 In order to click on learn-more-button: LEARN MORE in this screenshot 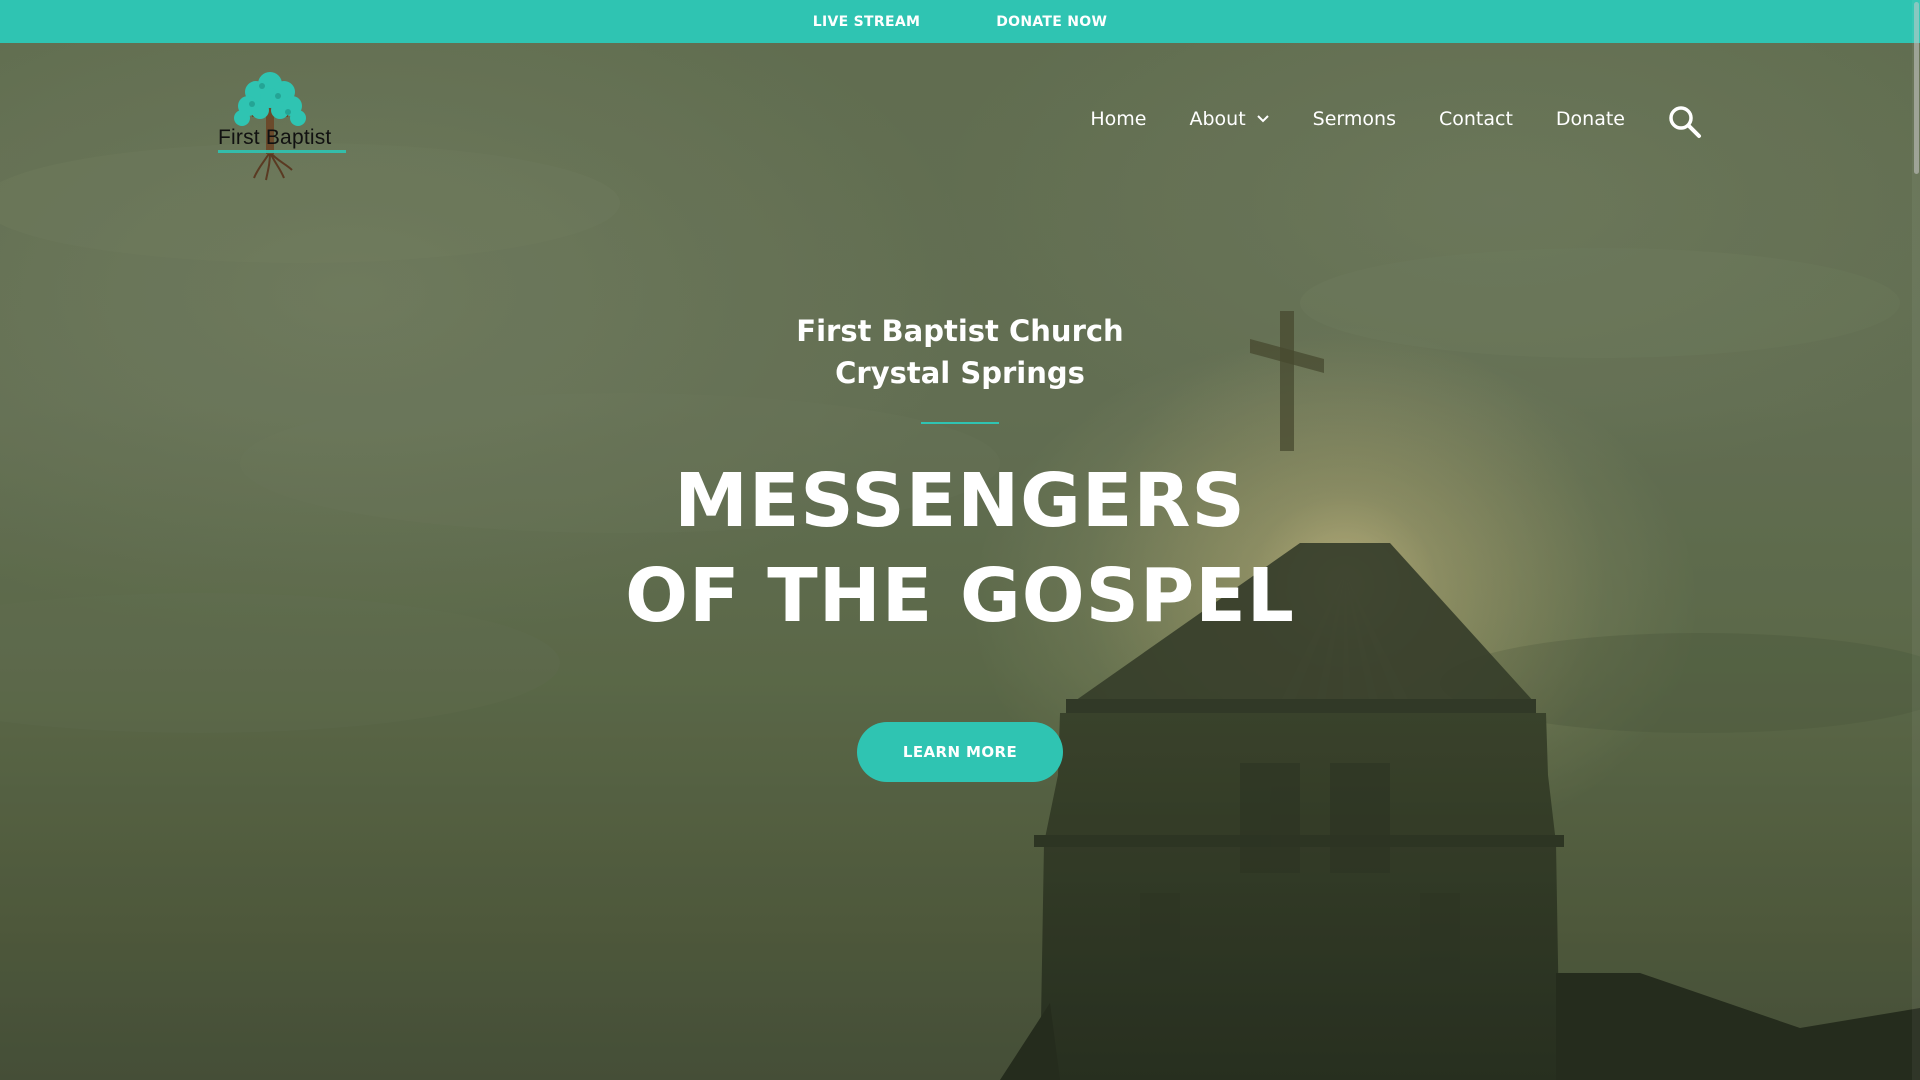, I will do `click(960, 752)`.